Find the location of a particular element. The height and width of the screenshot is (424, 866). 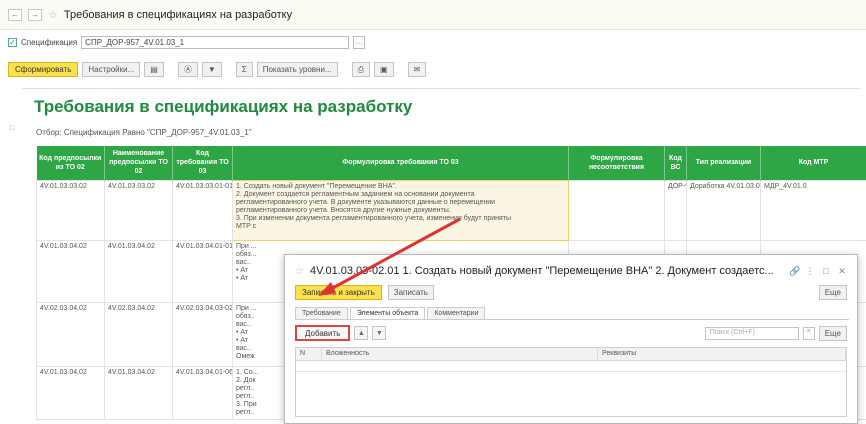

tab-object-elements: Элементы объекта is located at coordinates (387, 313).